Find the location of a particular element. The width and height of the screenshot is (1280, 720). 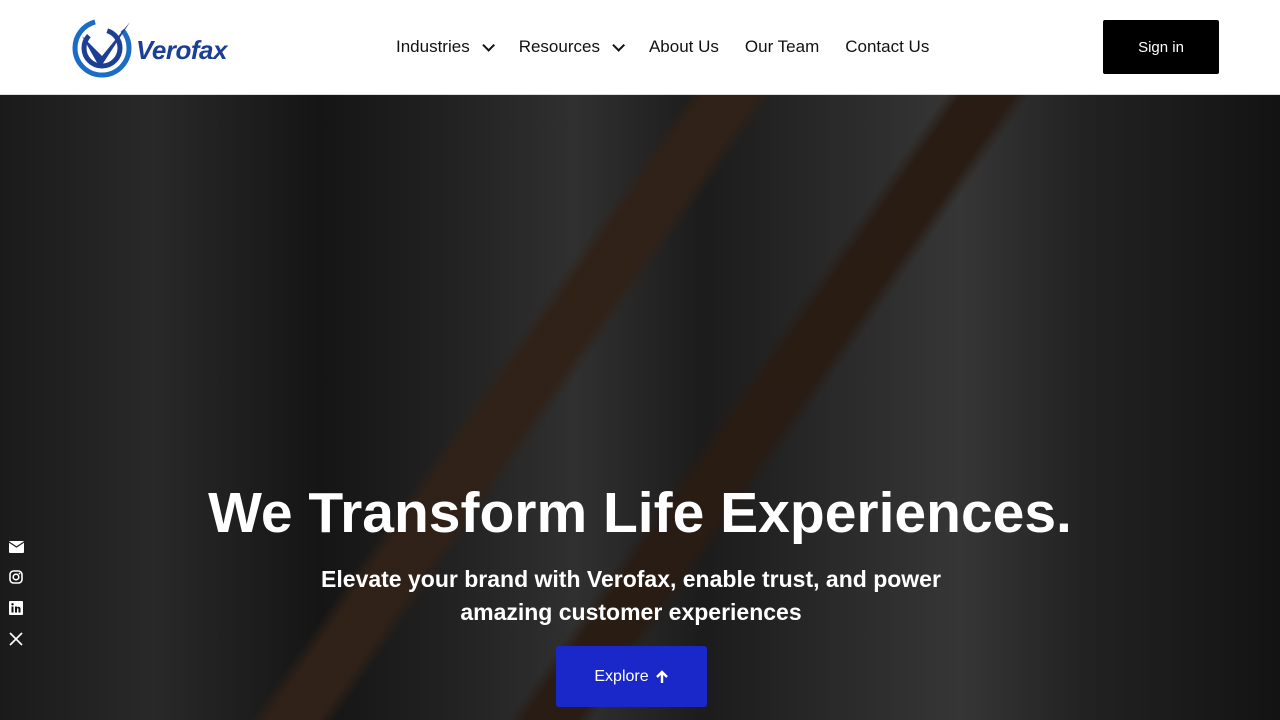

nav-about-us: About Us is located at coordinates (684, 47).